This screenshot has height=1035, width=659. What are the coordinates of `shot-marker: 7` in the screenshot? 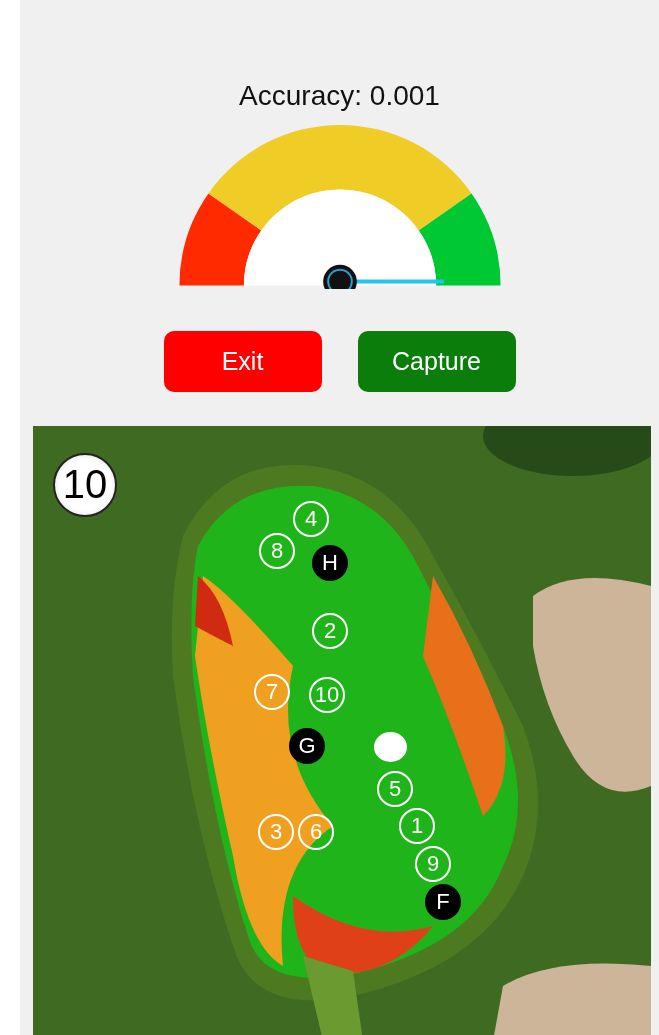 It's located at (272, 691).